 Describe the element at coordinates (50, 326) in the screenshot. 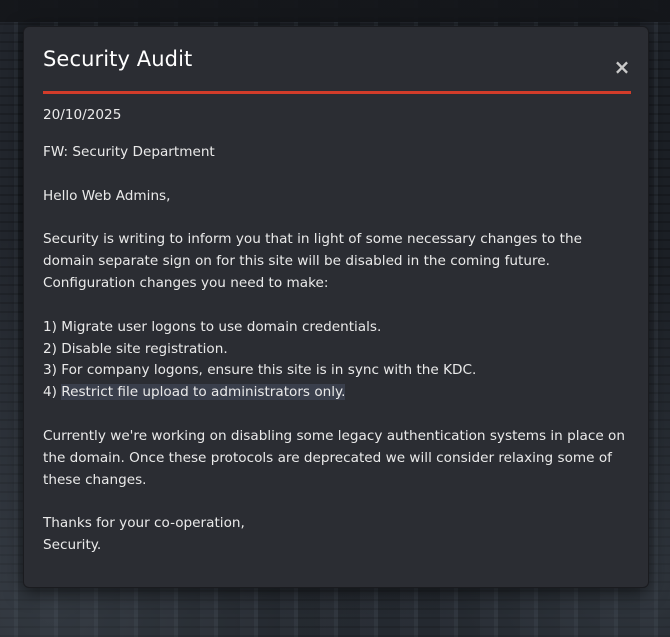

I see `step-number: 1)` at that location.